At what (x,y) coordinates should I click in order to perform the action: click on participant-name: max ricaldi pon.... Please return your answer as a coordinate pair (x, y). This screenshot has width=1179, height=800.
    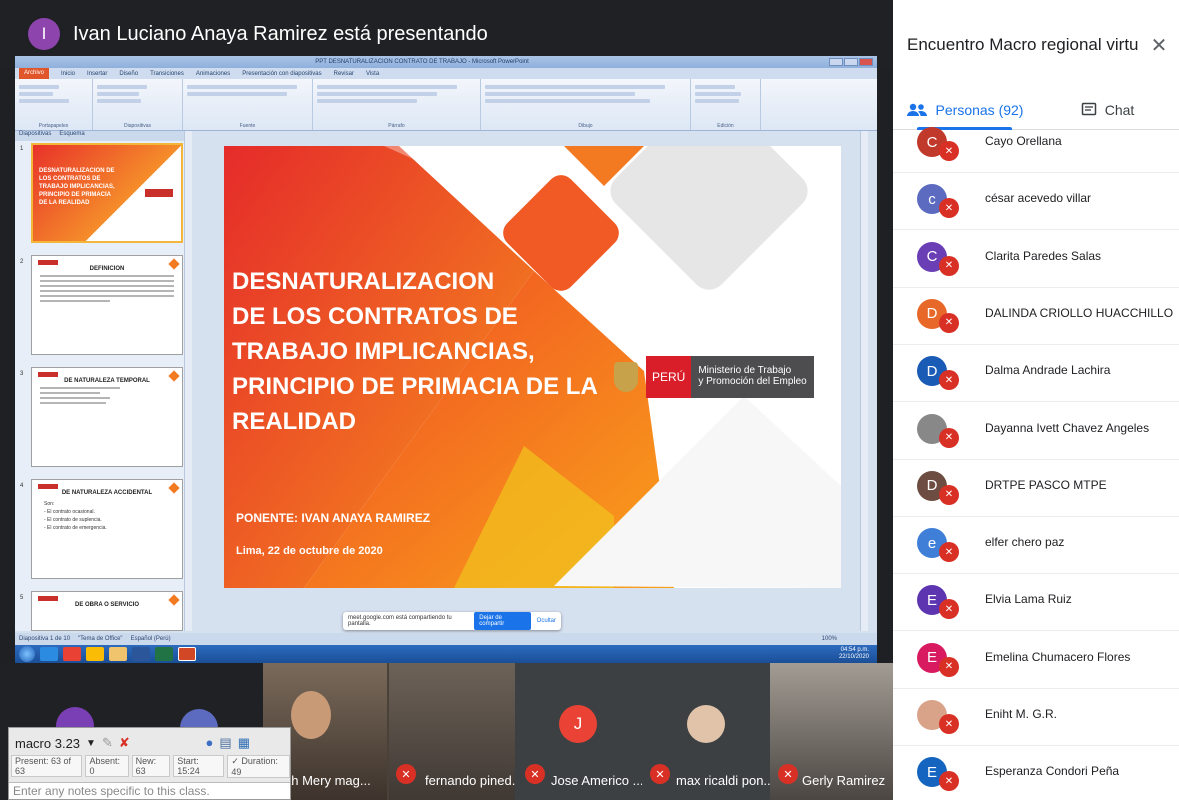
    Looking at the image, I should click on (723, 780).